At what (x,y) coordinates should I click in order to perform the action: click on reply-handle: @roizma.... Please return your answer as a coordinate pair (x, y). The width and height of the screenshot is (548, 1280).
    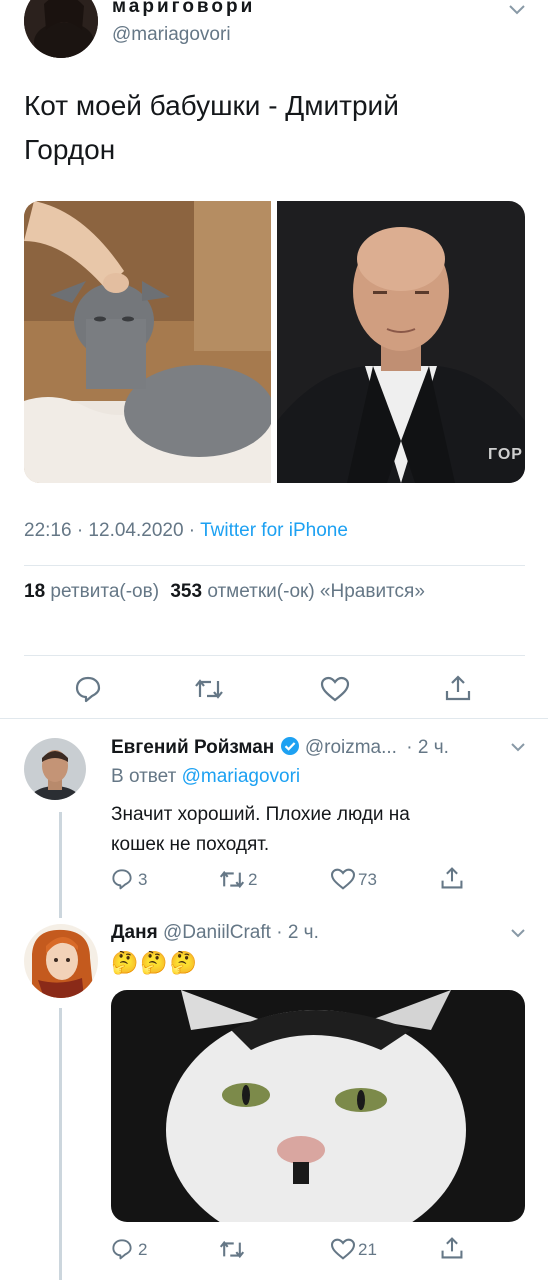
    Looking at the image, I should click on (351, 747).